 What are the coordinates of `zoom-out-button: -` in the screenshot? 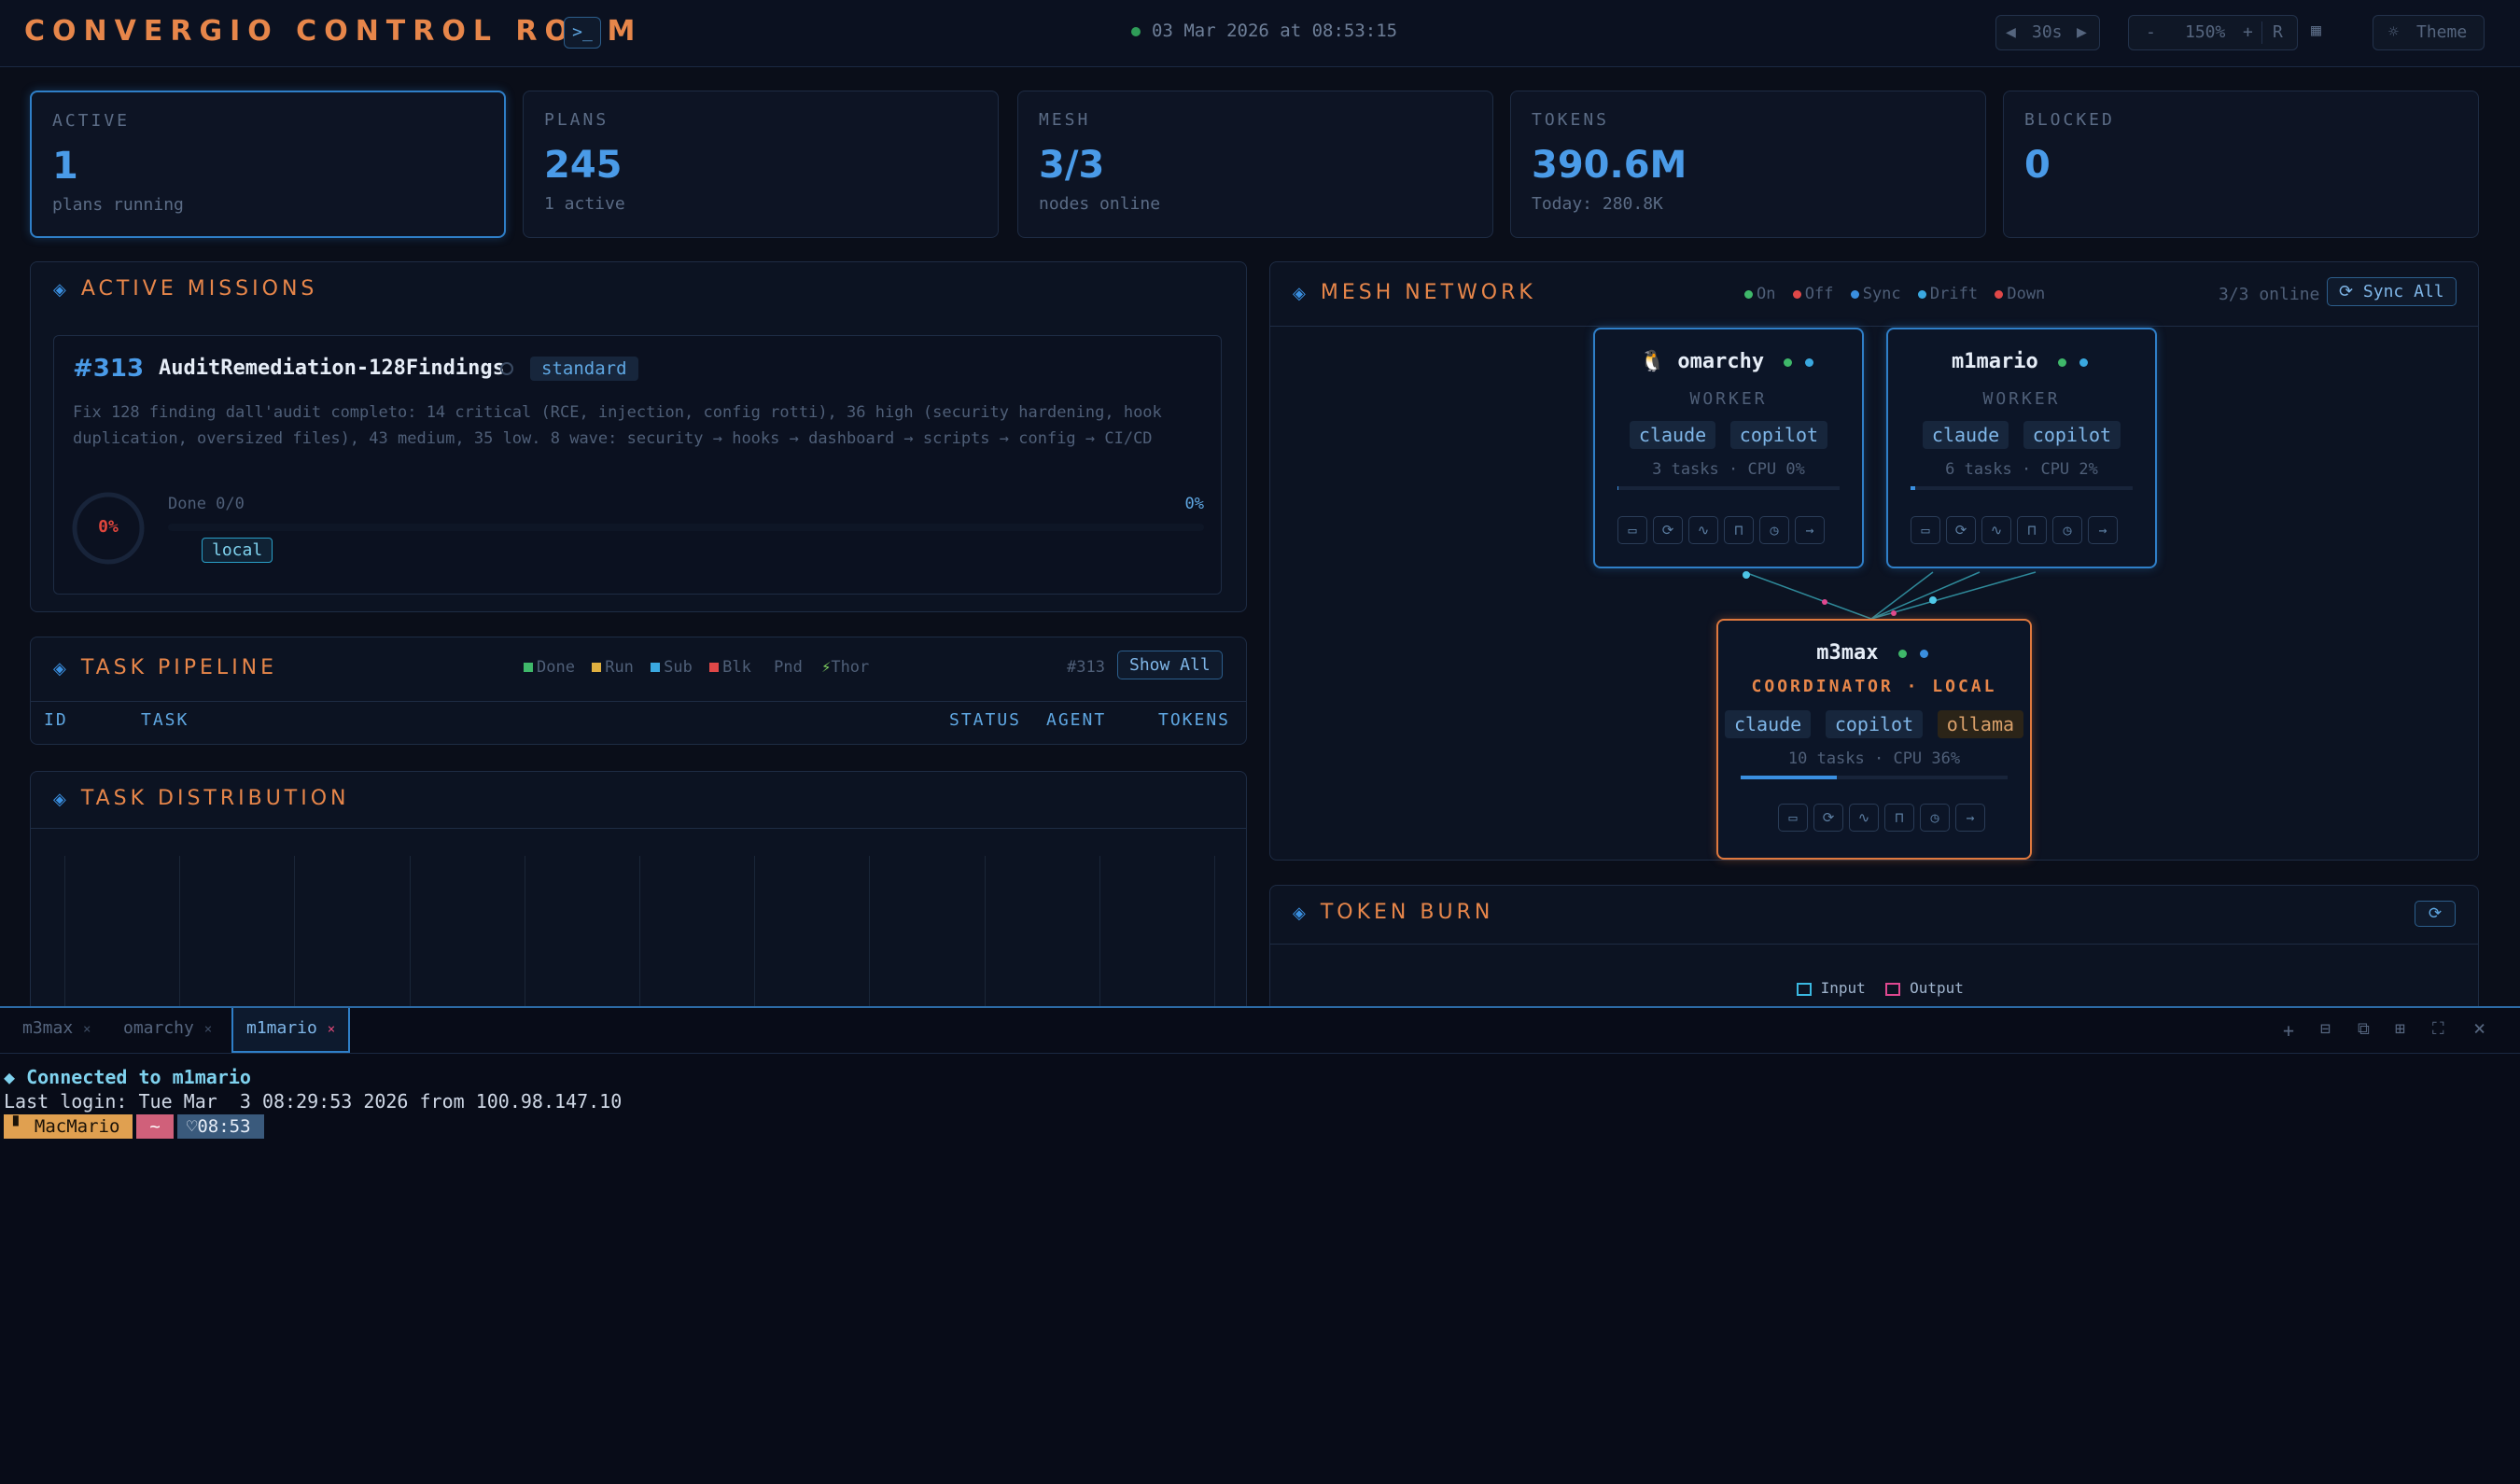 It's located at (2151, 32).